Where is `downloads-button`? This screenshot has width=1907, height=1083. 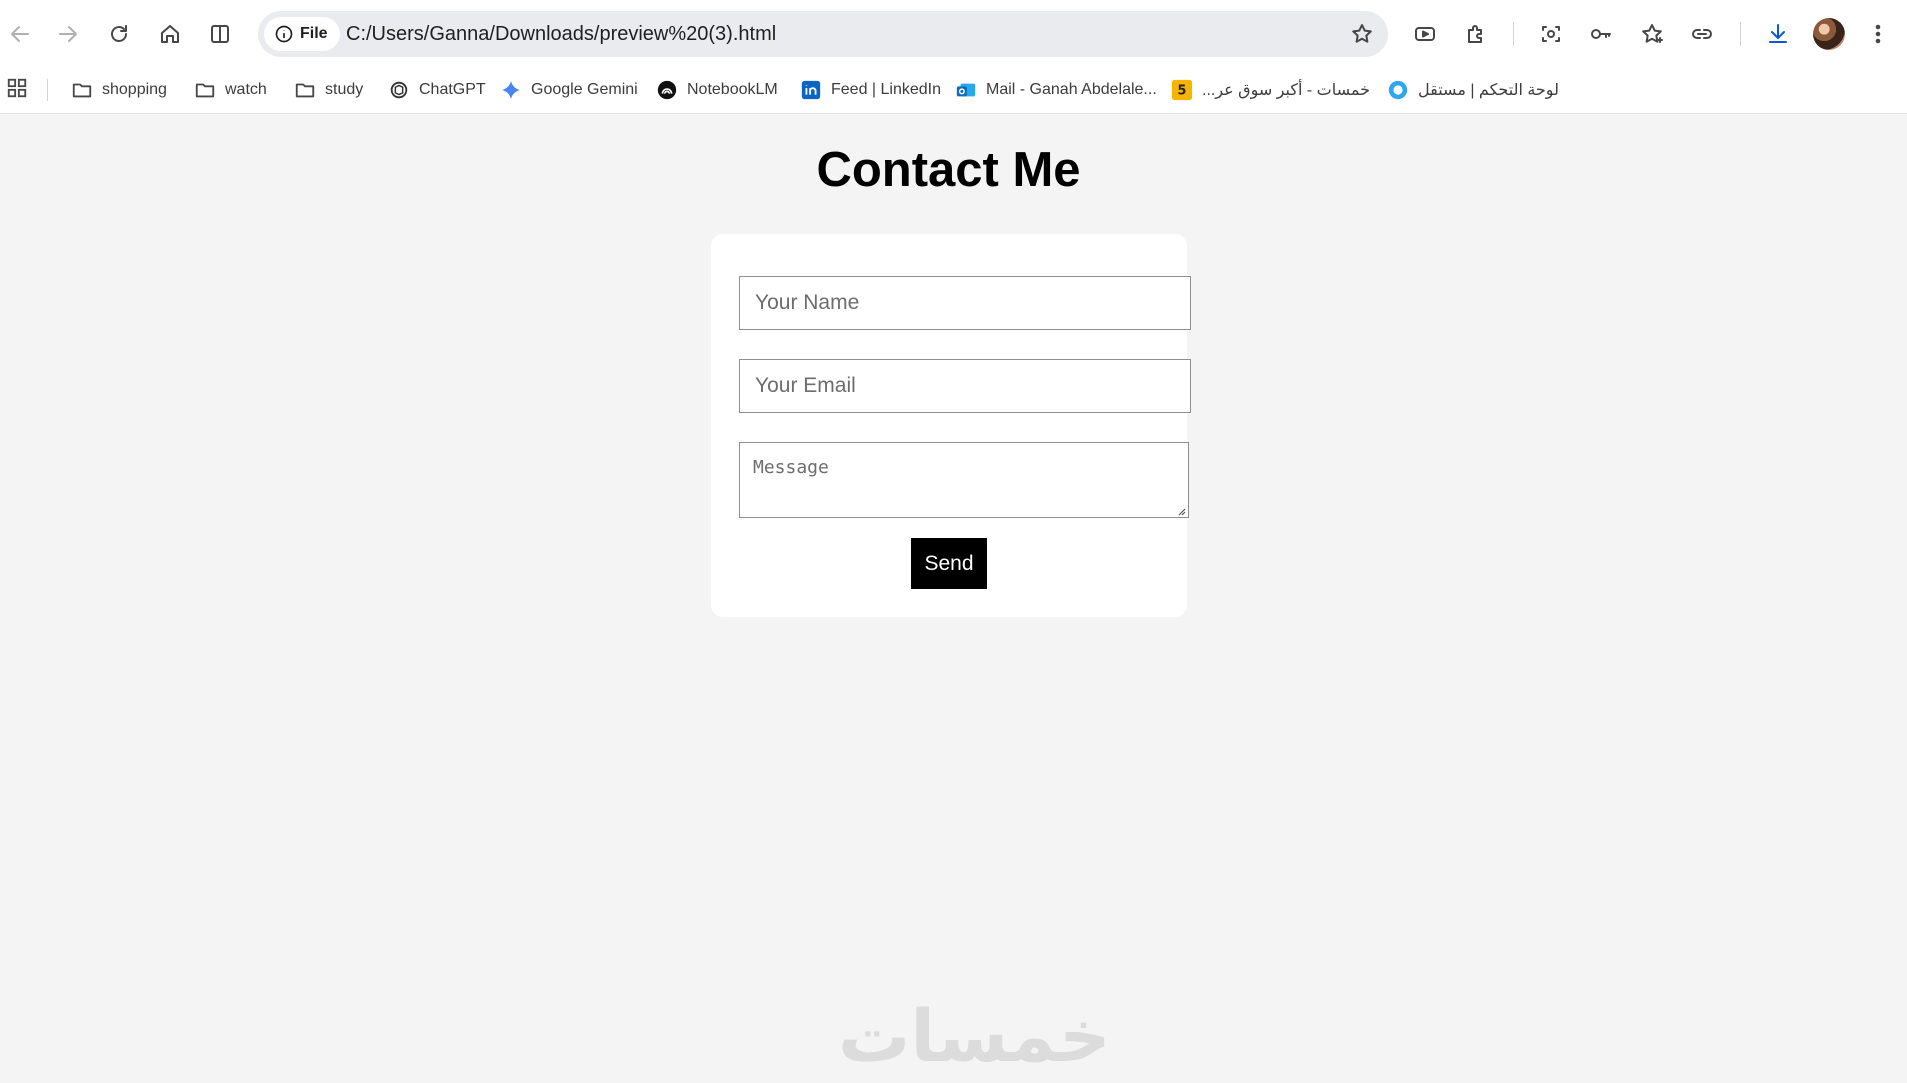 downloads-button is located at coordinates (1778, 34).